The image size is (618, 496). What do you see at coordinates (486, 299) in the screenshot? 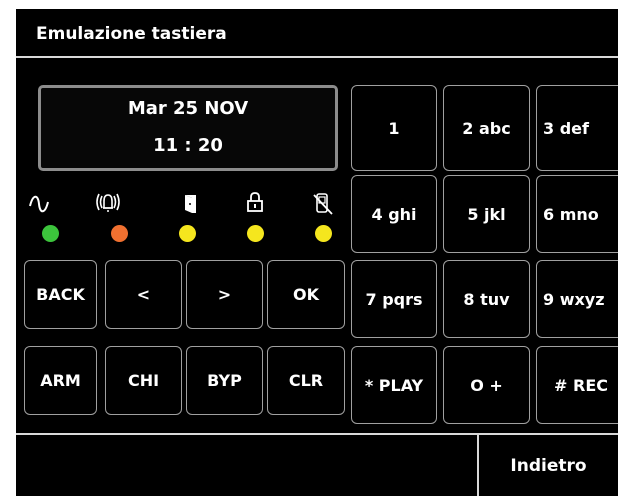
I see `key-8: 8 tuv` at bounding box center [486, 299].